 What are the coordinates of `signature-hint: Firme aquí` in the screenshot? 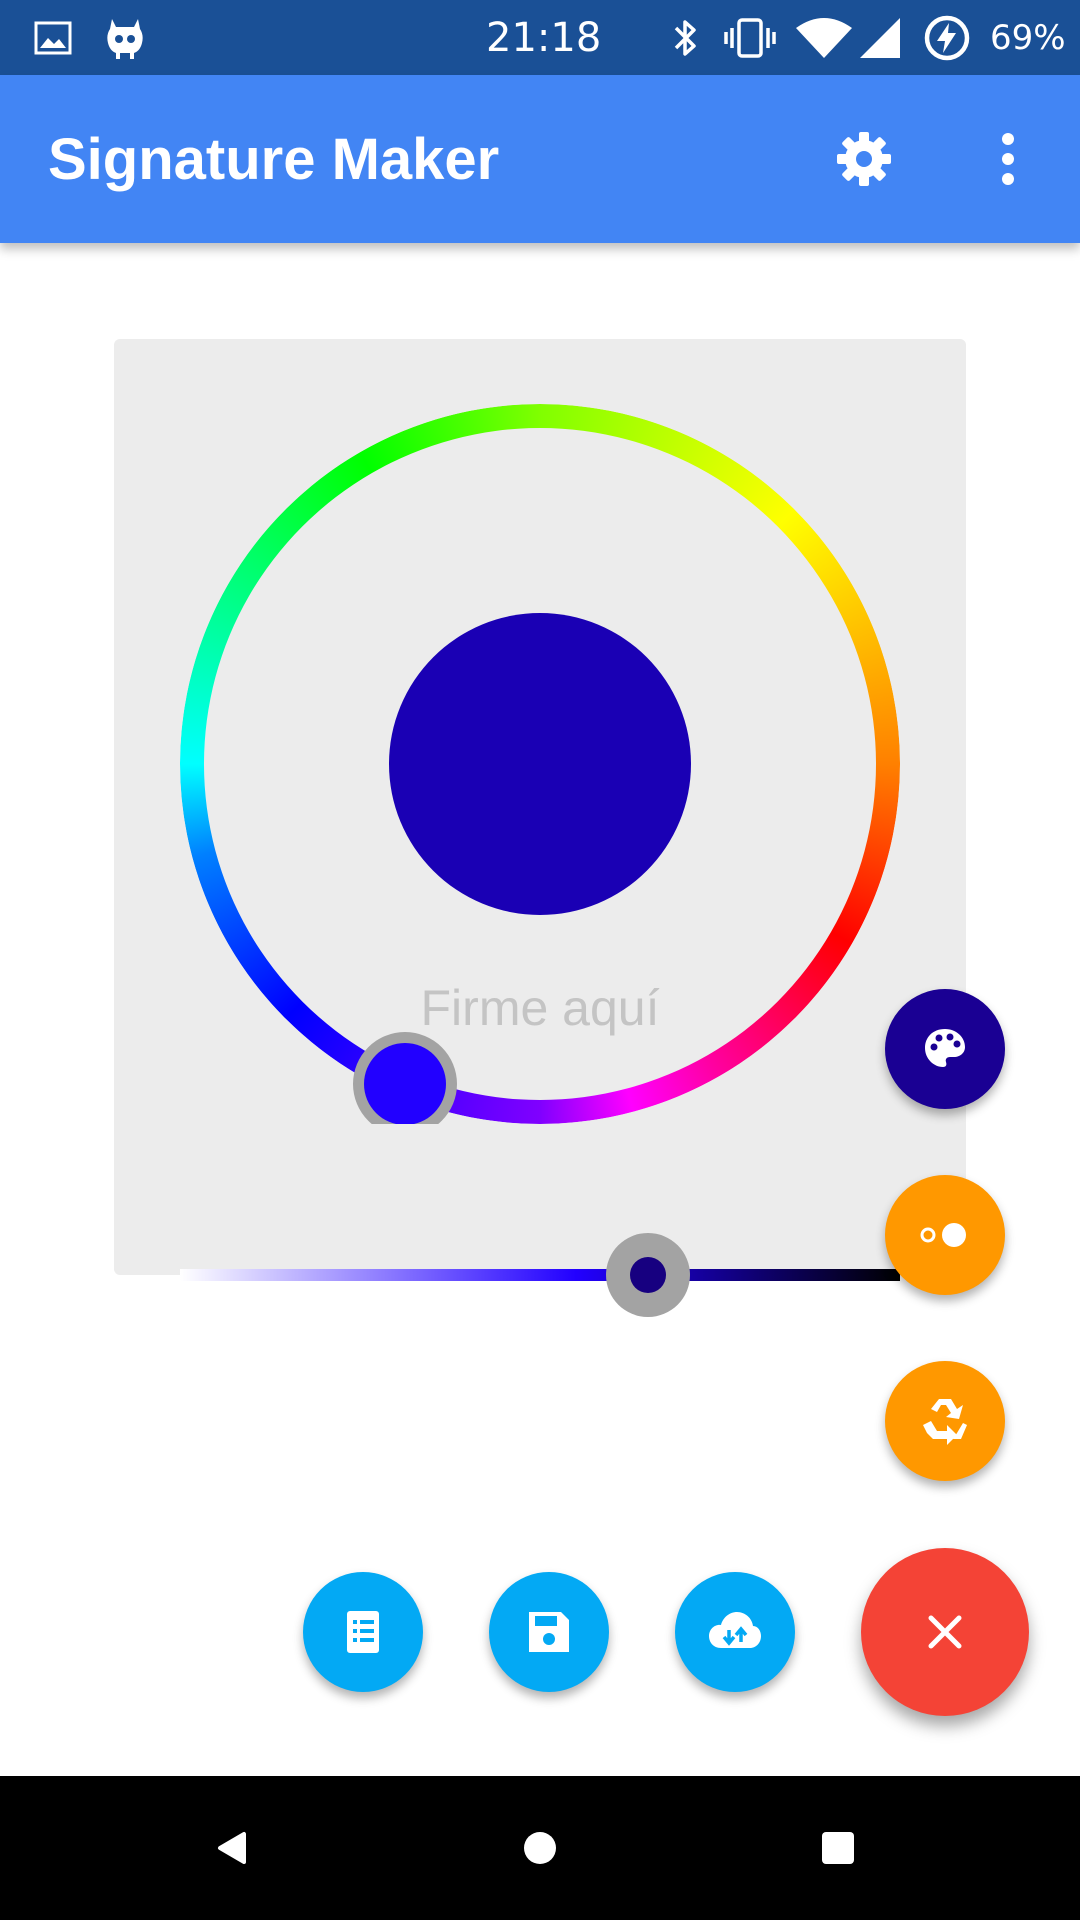 It's located at (540, 1008).